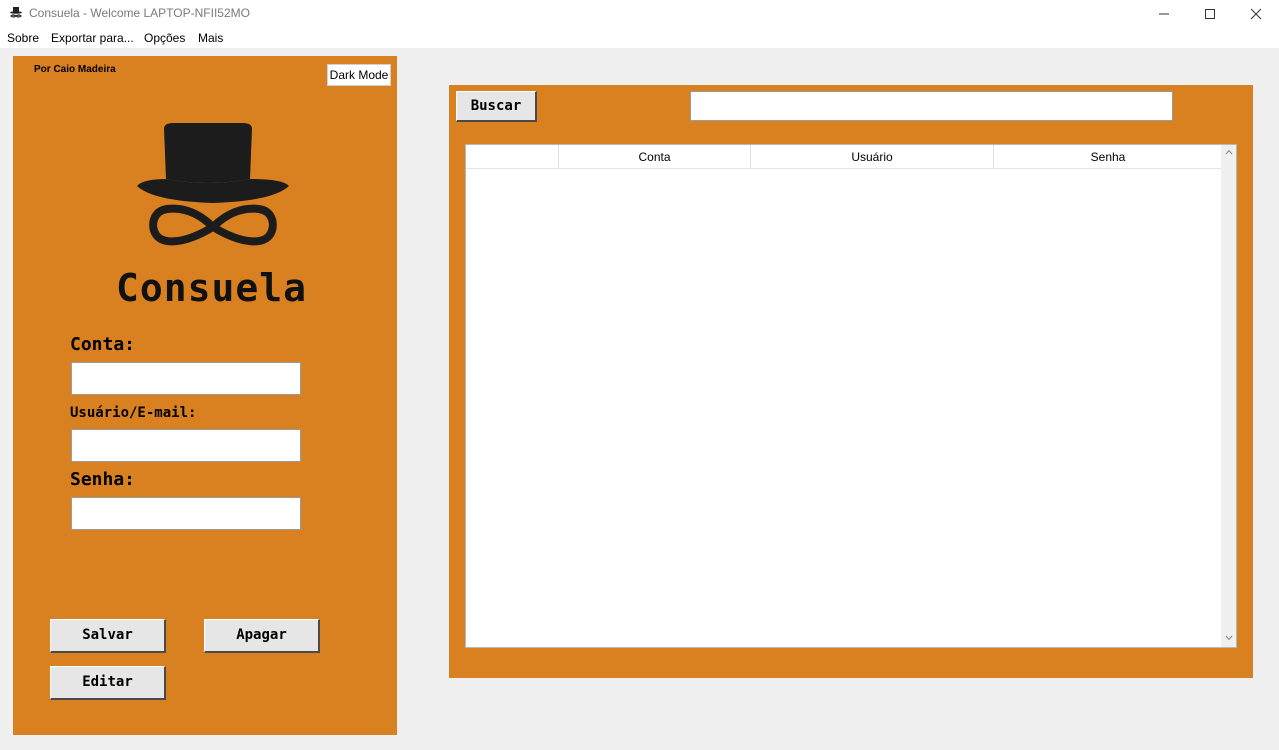 The width and height of the screenshot is (1279, 750). I want to click on top-hat-mustache-icon, so click(213, 184).